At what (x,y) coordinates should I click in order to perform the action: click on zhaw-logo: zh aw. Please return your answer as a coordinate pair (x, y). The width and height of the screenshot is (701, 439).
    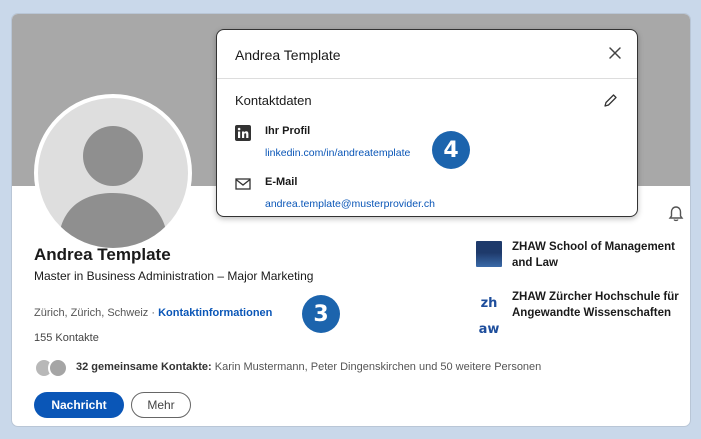
    Looking at the image, I should click on (489, 316).